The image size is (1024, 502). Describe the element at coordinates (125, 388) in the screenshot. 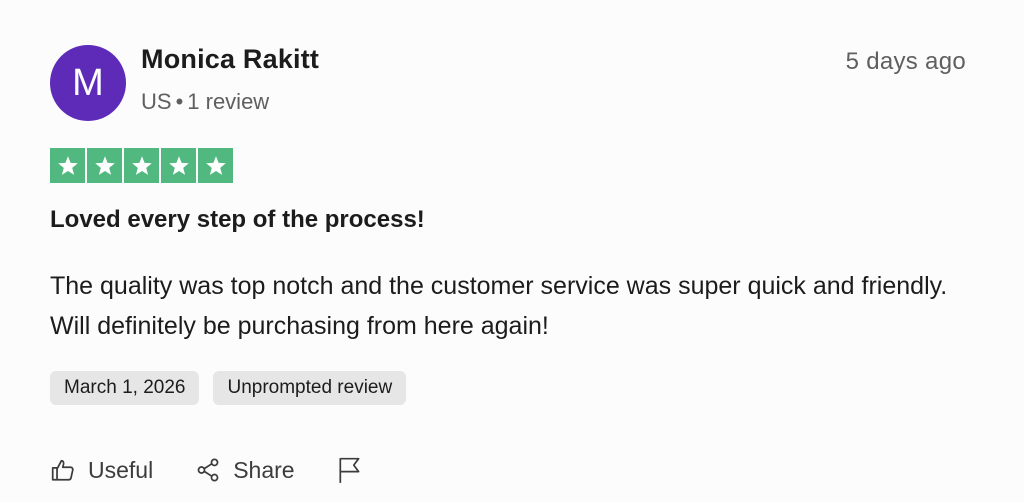

I see `review-date-tag: March 1, 2026` at that location.